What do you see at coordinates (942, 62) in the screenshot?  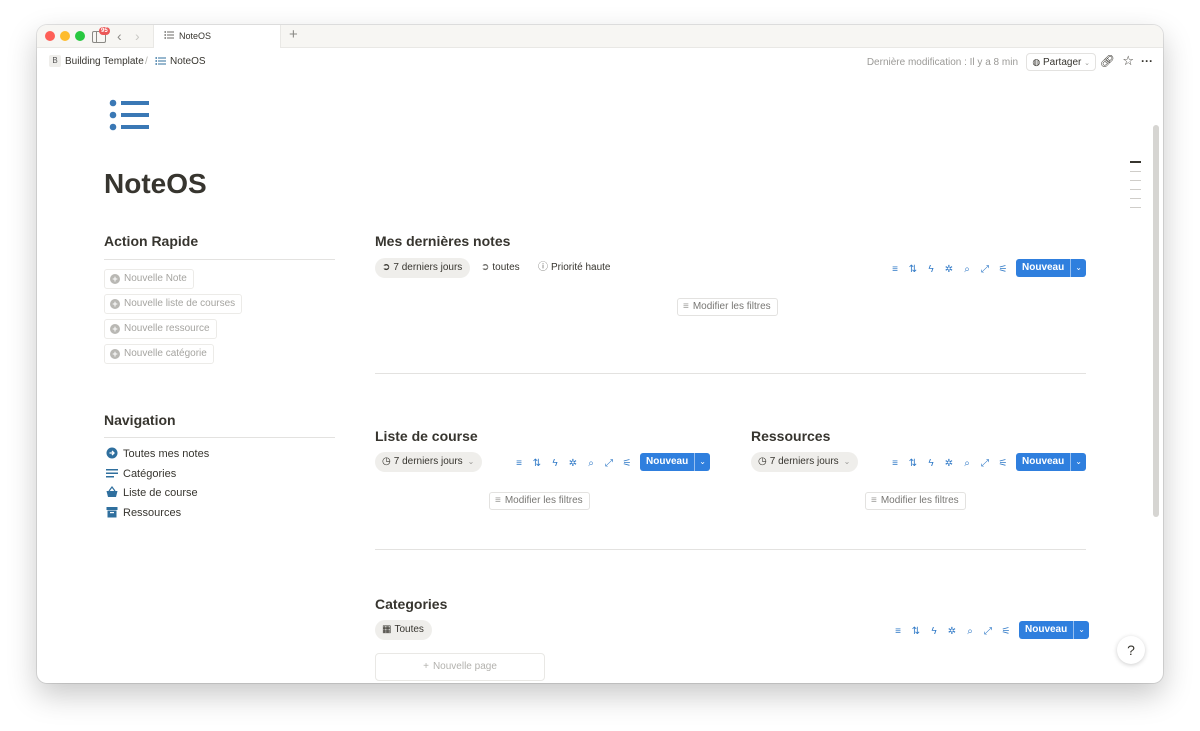 I see `last-modified-text: Dernière modification : Il y a 8 min` at bounding box center [942, 62].